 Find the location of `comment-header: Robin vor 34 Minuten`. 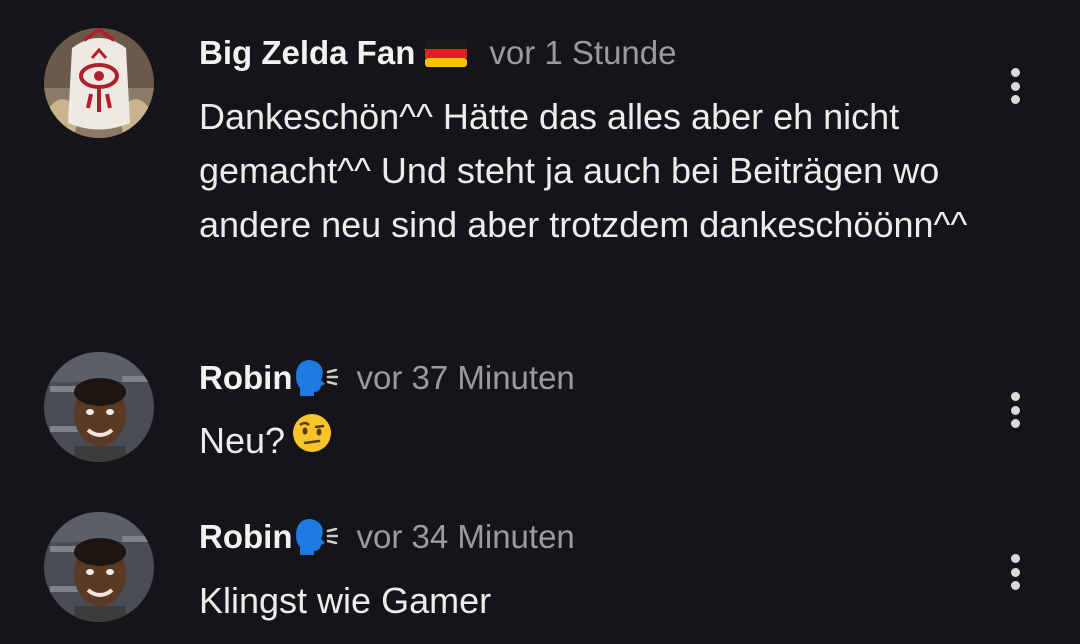

comment-header: Robin vor 34 Minuten is located at coordinates (387, 537).